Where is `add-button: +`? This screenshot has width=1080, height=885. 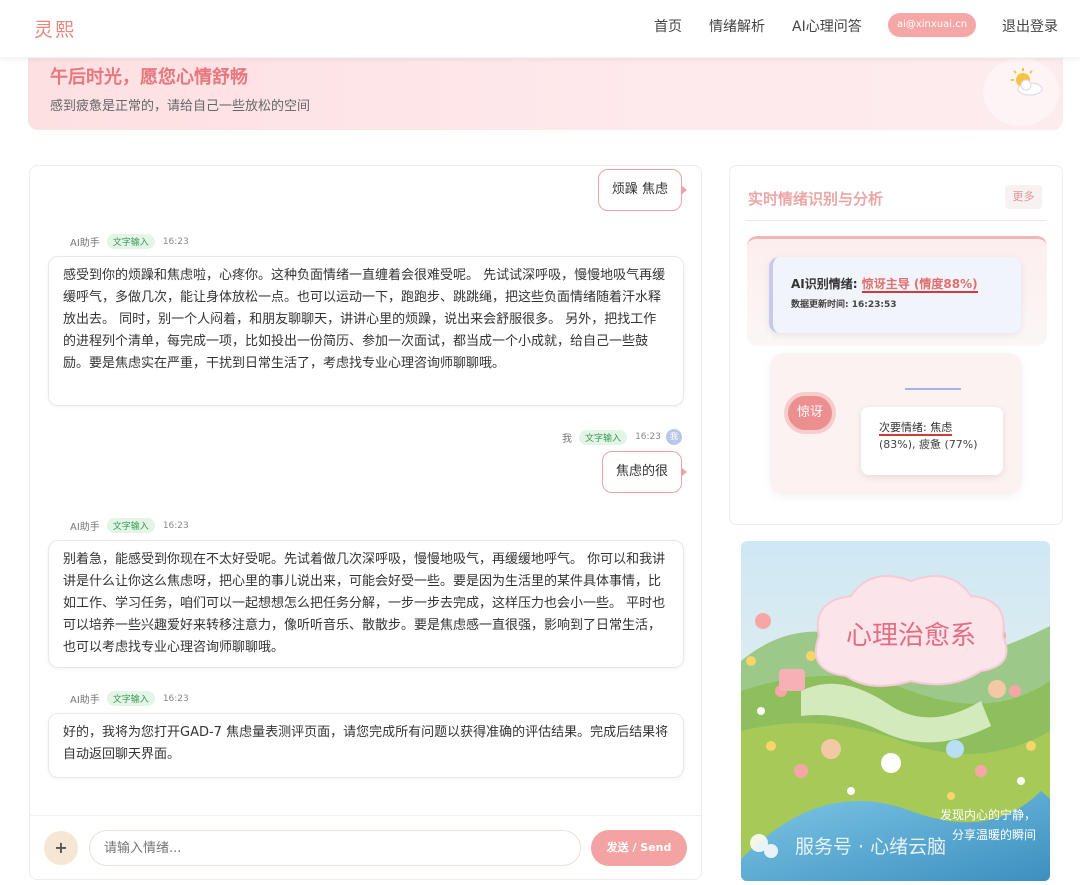
add-button: + is located at coordinates (61, 848).